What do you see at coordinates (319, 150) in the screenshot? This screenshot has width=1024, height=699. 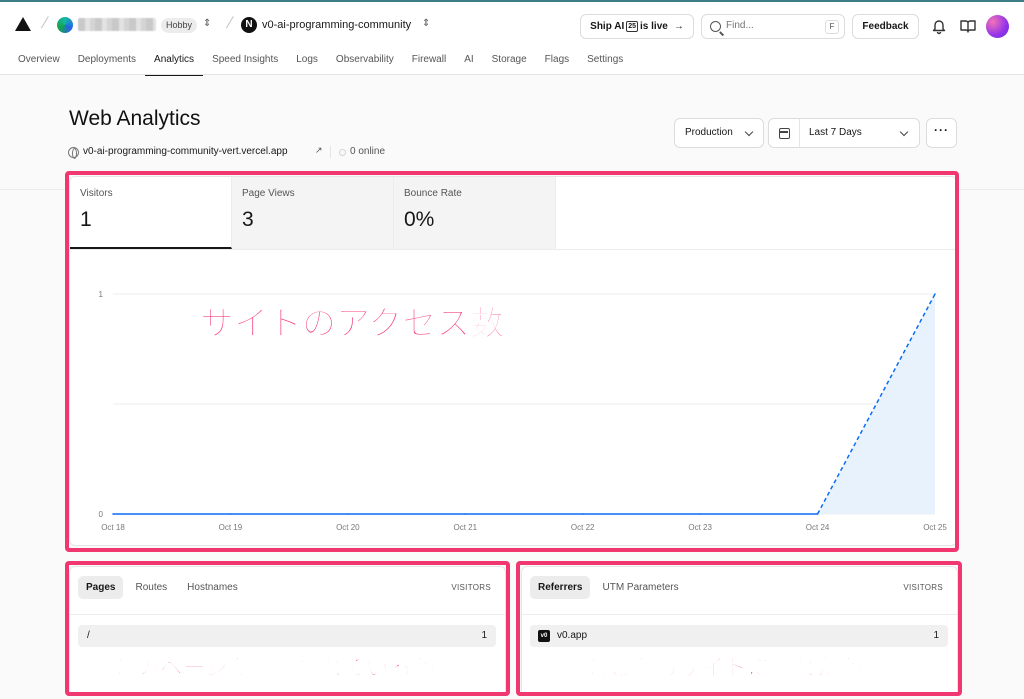 I see `external-link-icon: ↗` at bounding box center [319, 150].